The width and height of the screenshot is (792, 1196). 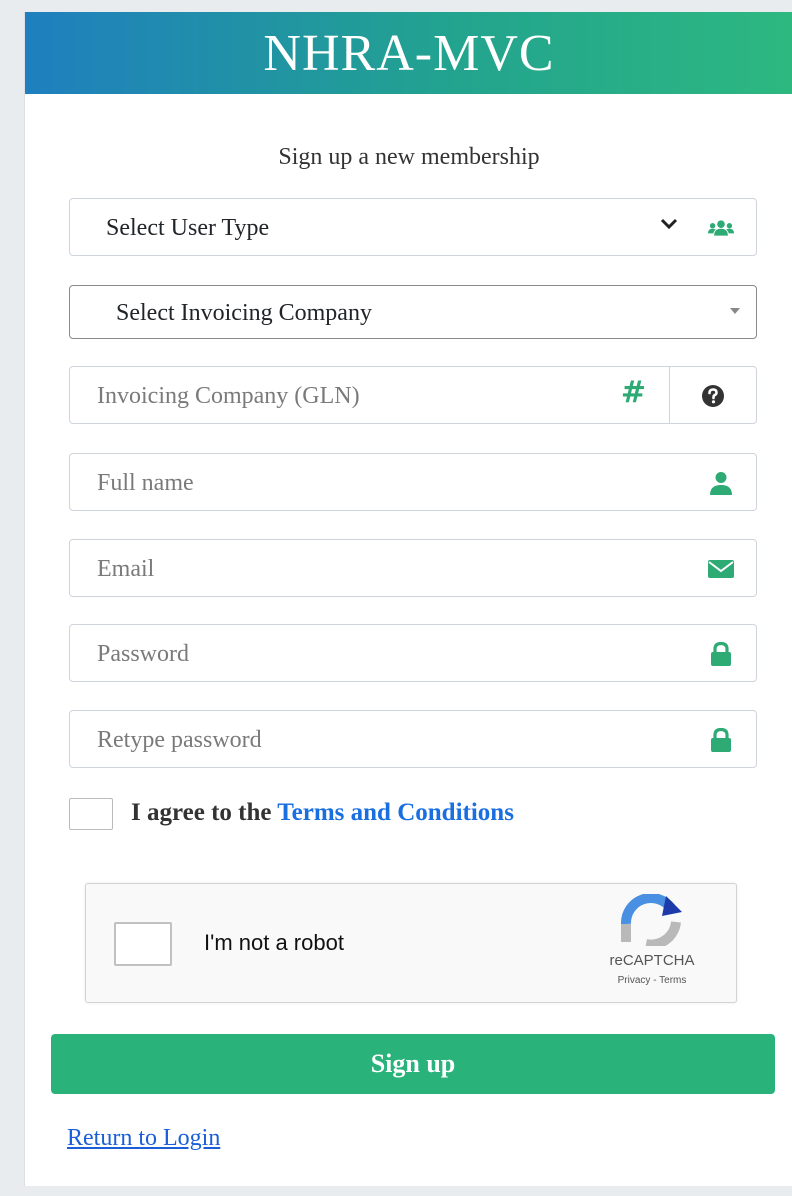 I want to click on header-banner: NHRA-MVC, so click(x=408, y=53).